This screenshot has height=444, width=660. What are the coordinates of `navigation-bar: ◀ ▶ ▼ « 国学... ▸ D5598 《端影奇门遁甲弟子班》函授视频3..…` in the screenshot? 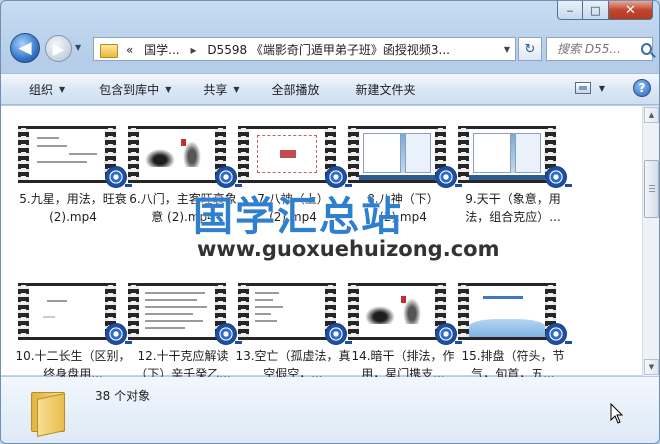 It's located at (330, 49).